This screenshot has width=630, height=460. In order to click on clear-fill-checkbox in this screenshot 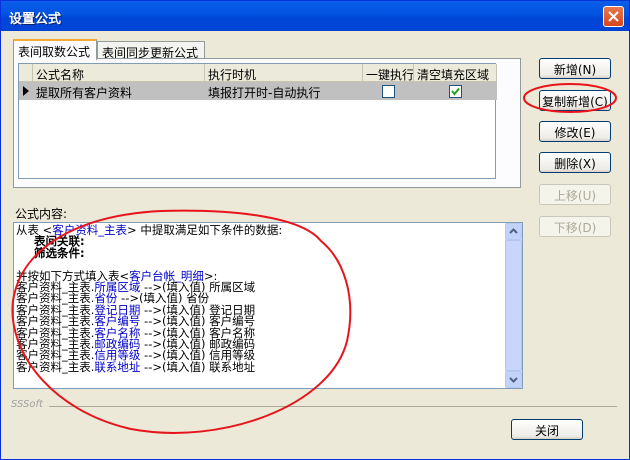, I will do `click(455, 91)`.